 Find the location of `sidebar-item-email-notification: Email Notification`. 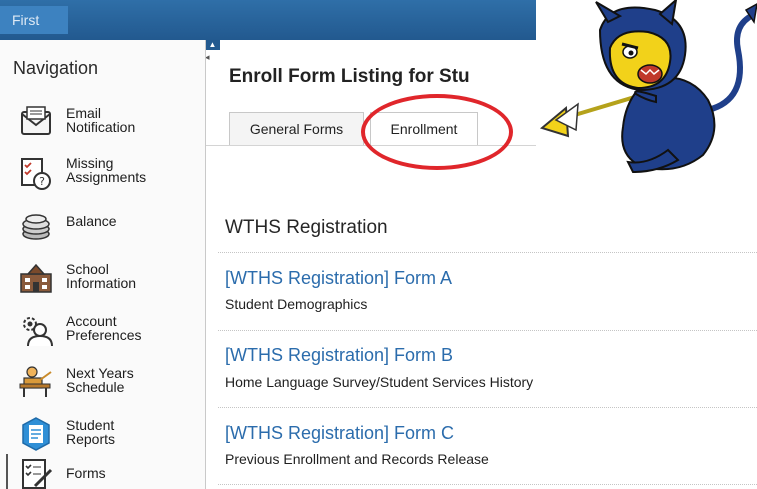

sidebar-item-email-notification: Email Notification is located at coordinates (102, 123).